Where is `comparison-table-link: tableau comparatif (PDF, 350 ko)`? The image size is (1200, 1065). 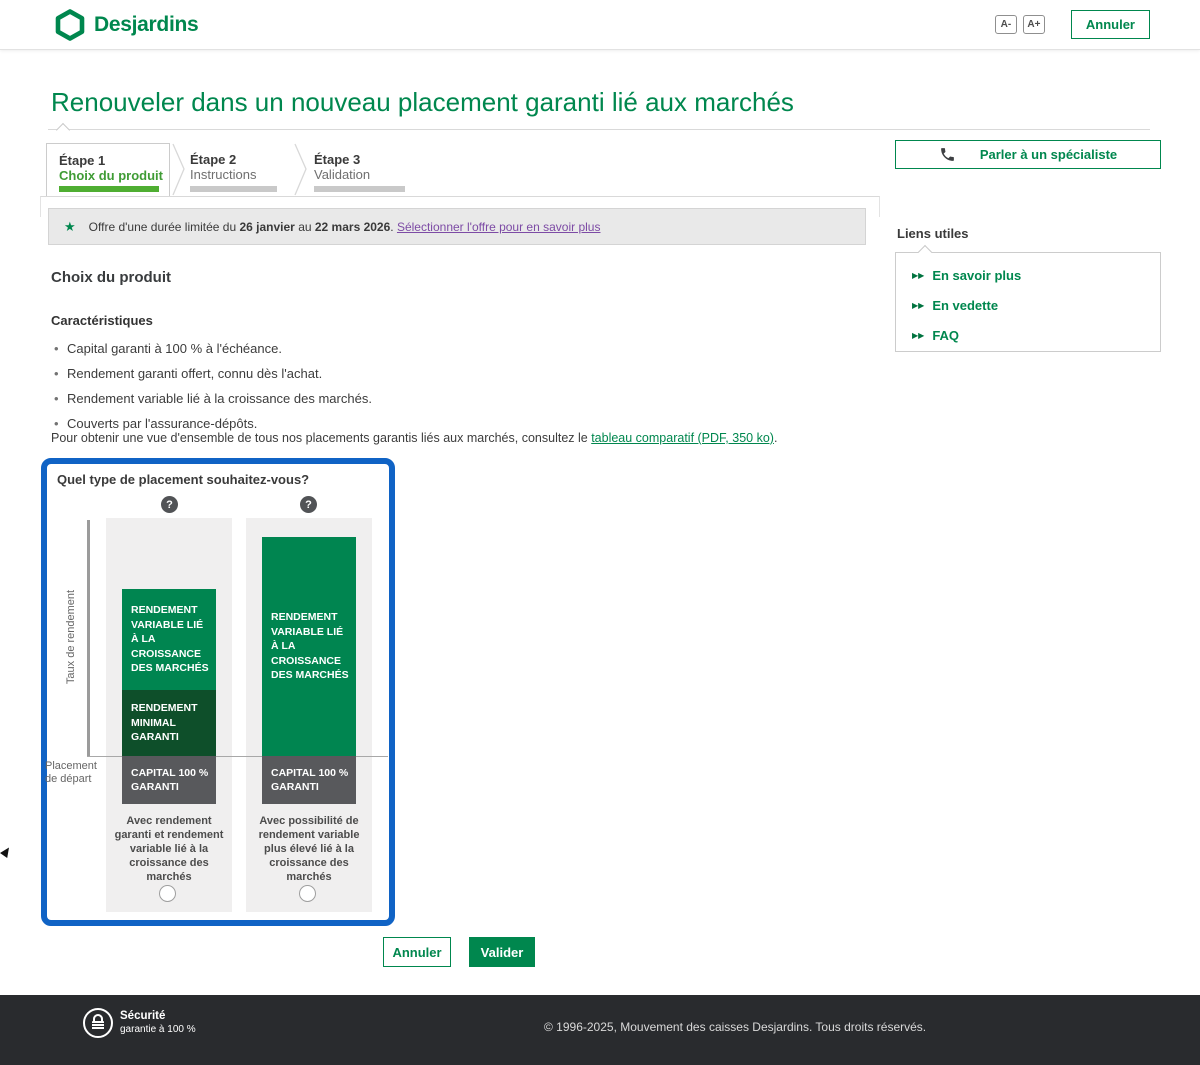 comparison-table-link: tableau comparatif (PDF, 350 ko) is located at coordinates (682, 438).